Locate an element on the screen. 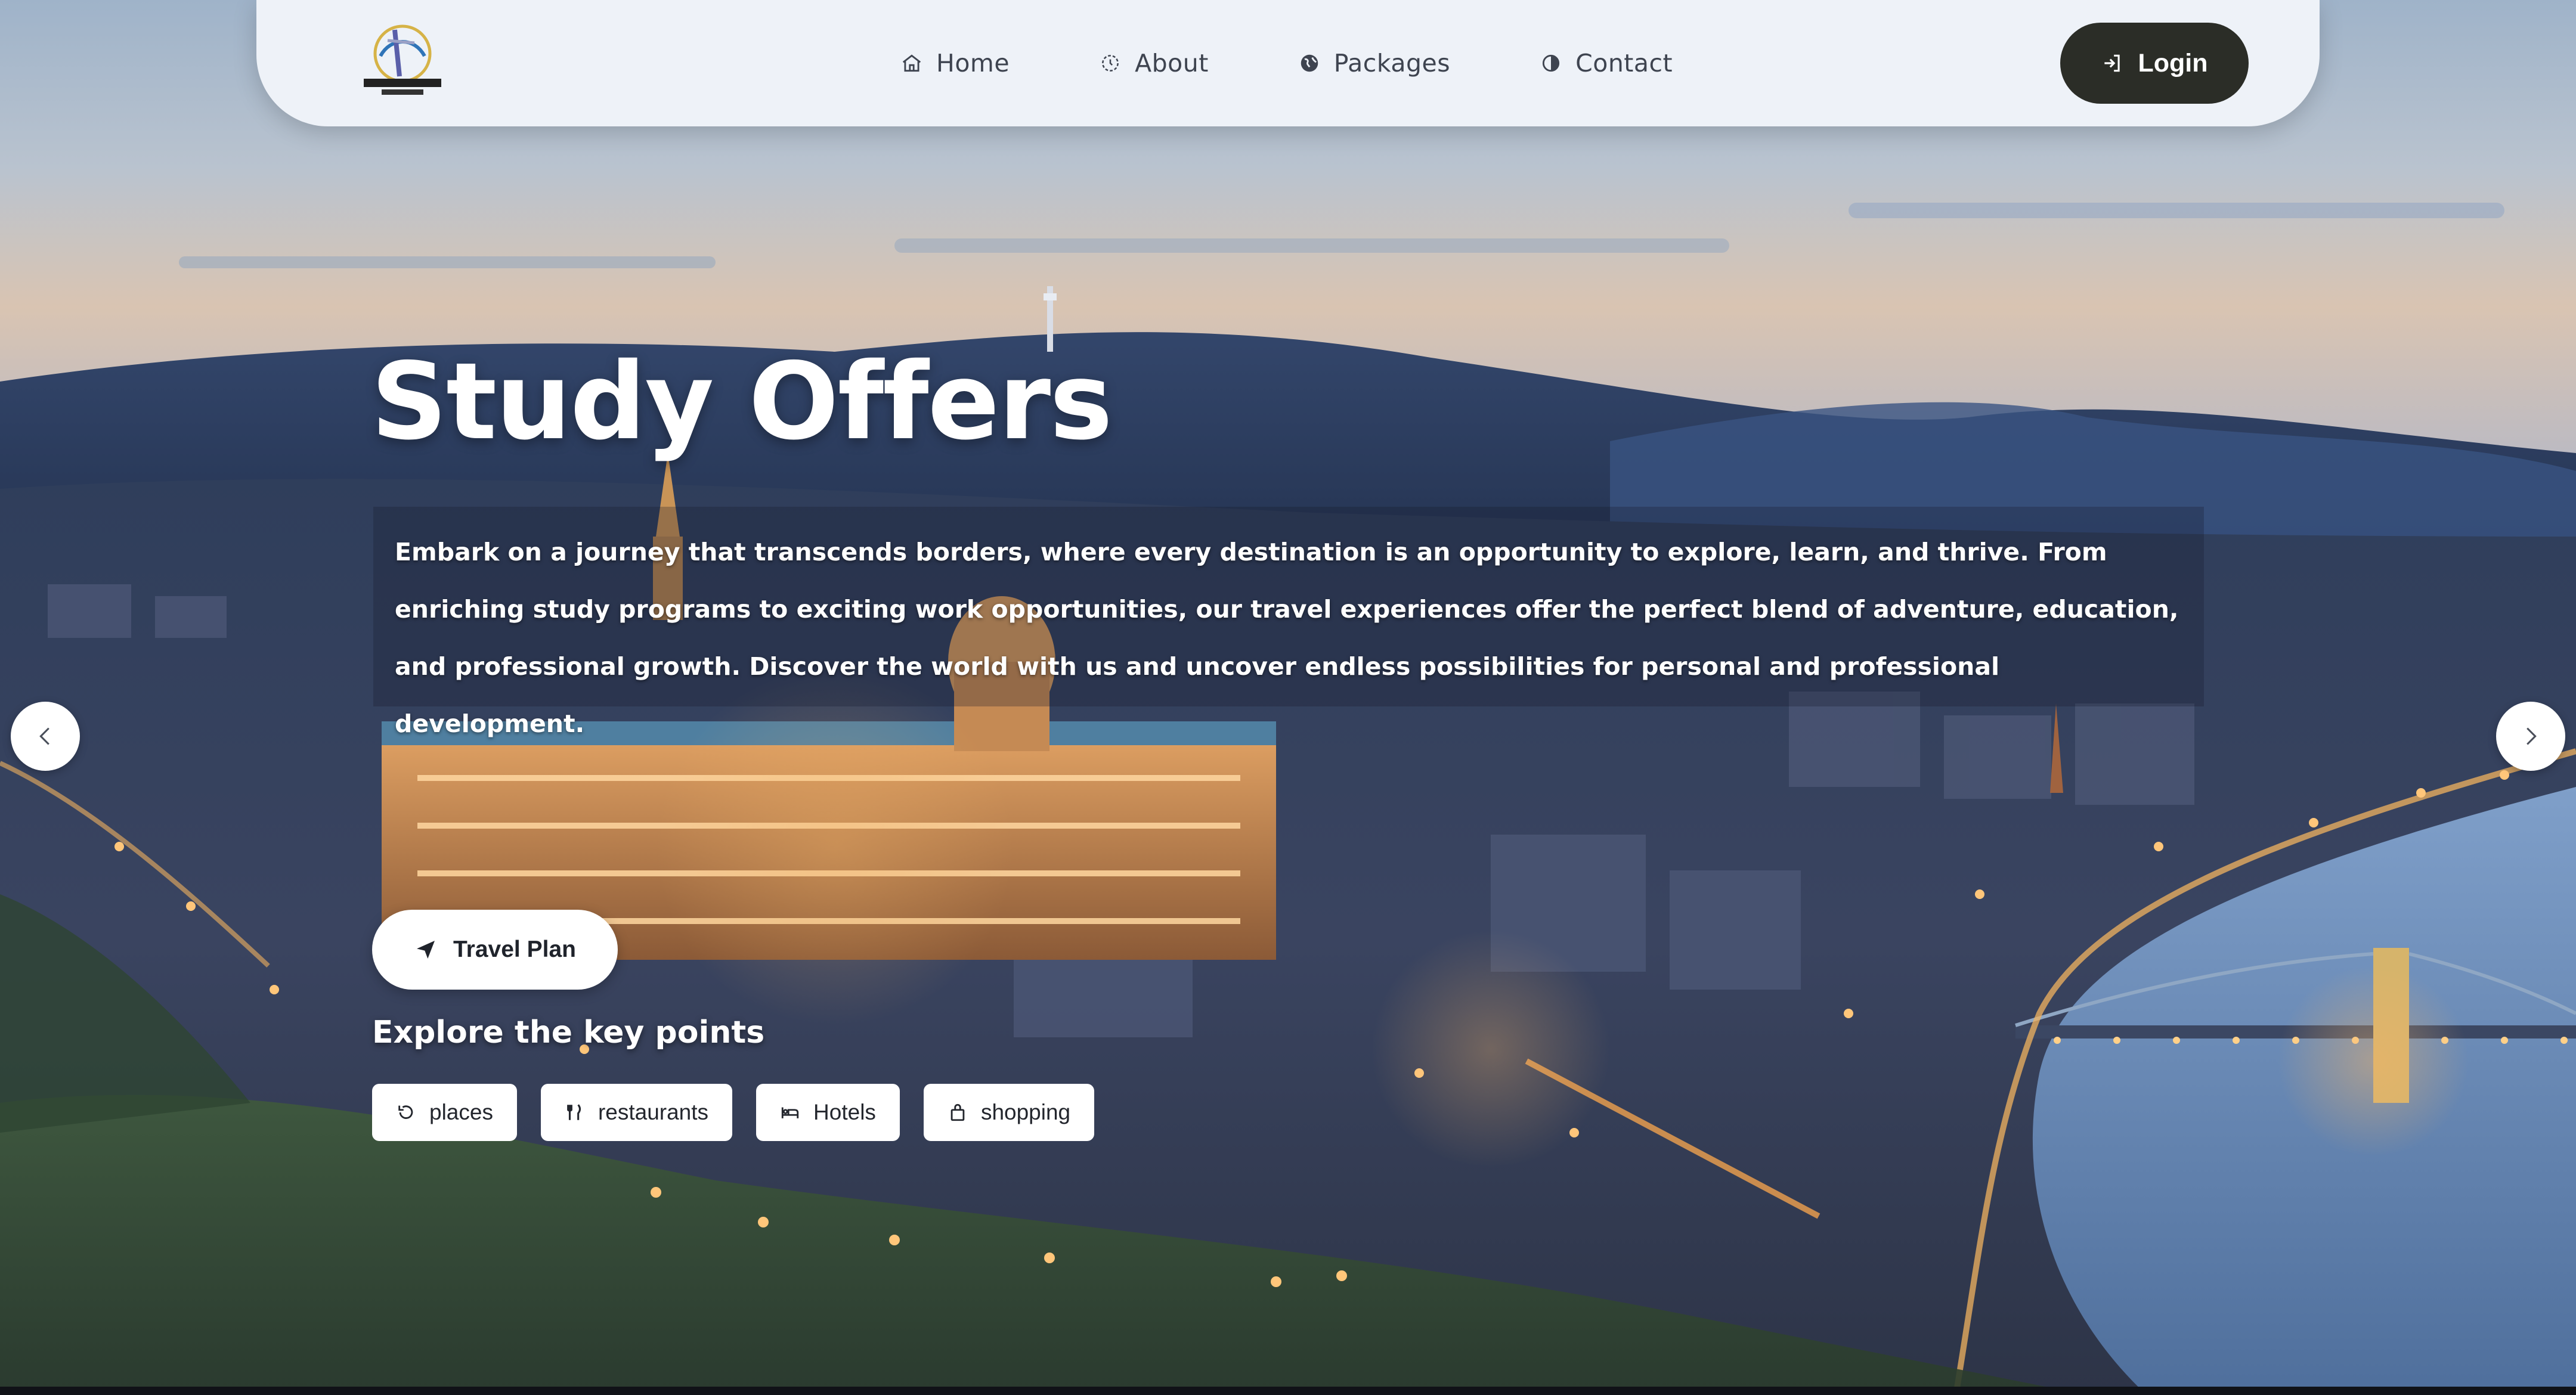  bed-icon is located at coordinates (790, 1112).